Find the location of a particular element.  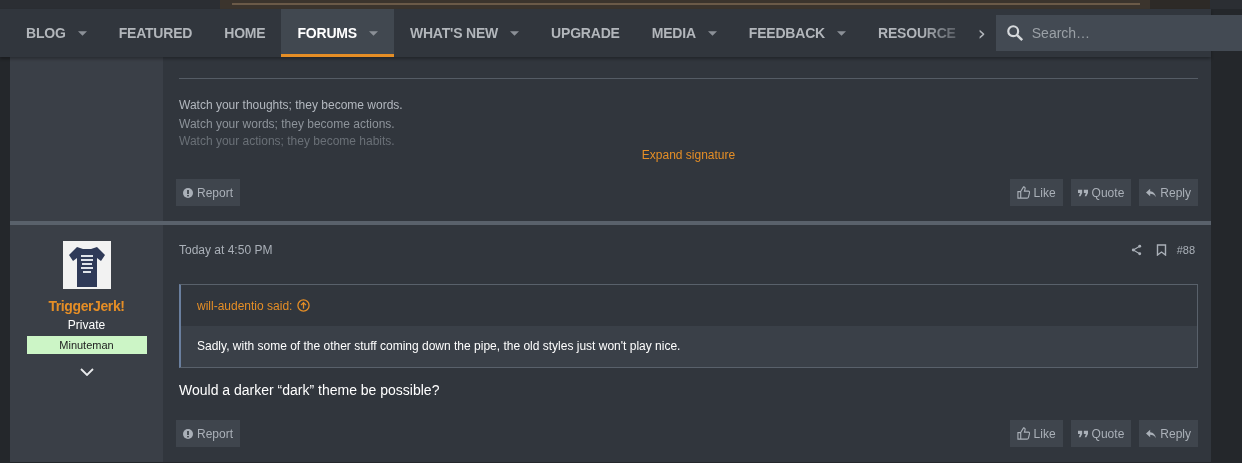

more-button: › is located at coordinates (983, 33).